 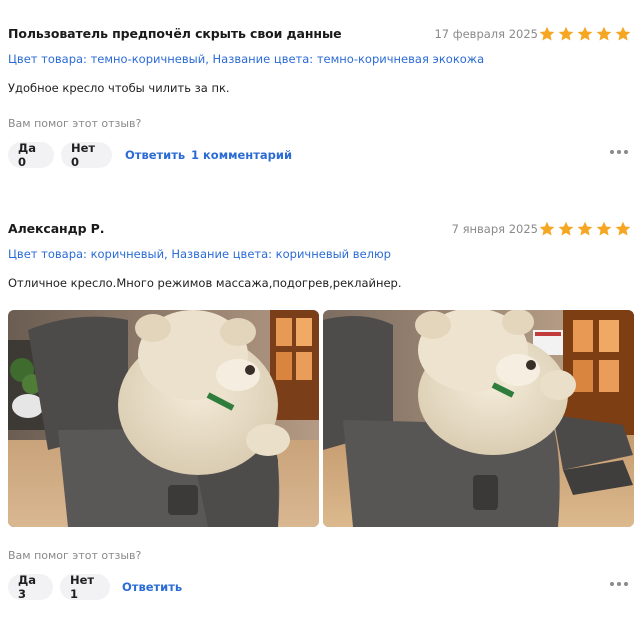 I want to click on review-date: 7 января 2025, so click(x=494, y=229).